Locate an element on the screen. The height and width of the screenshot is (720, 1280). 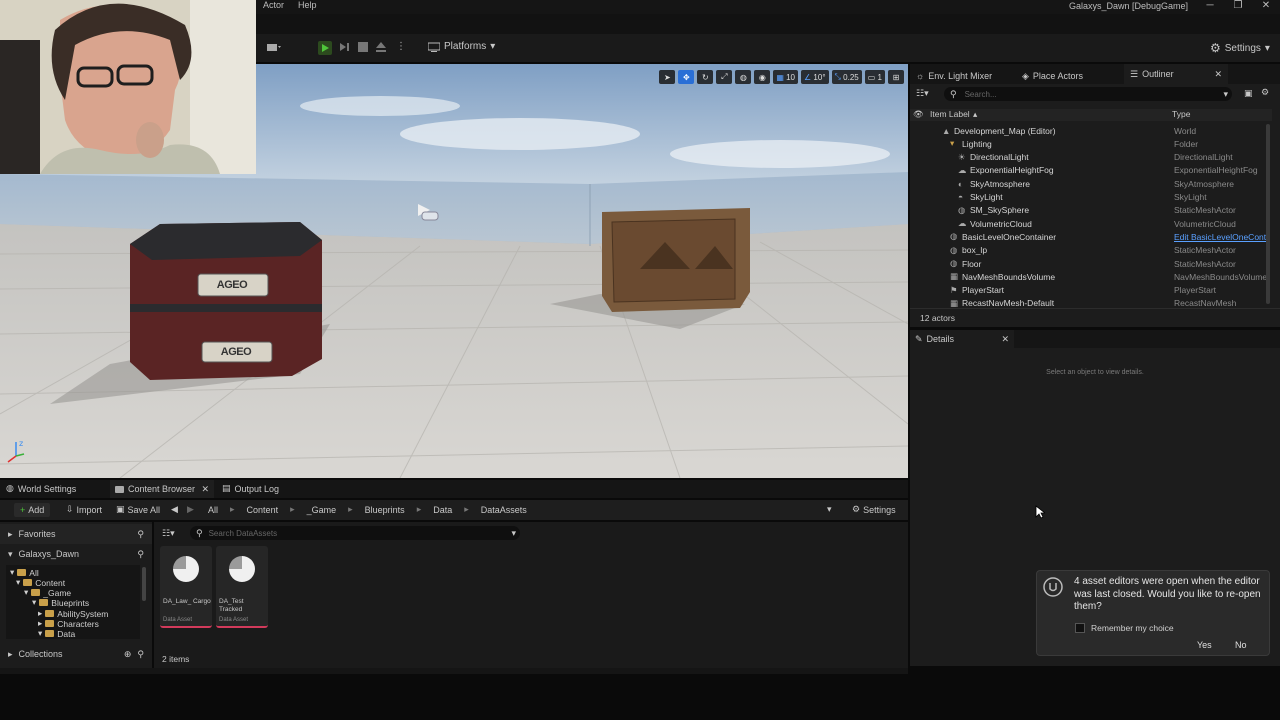
cb-settings-button: ⚙ Settings is located at coordinates (874, 509).